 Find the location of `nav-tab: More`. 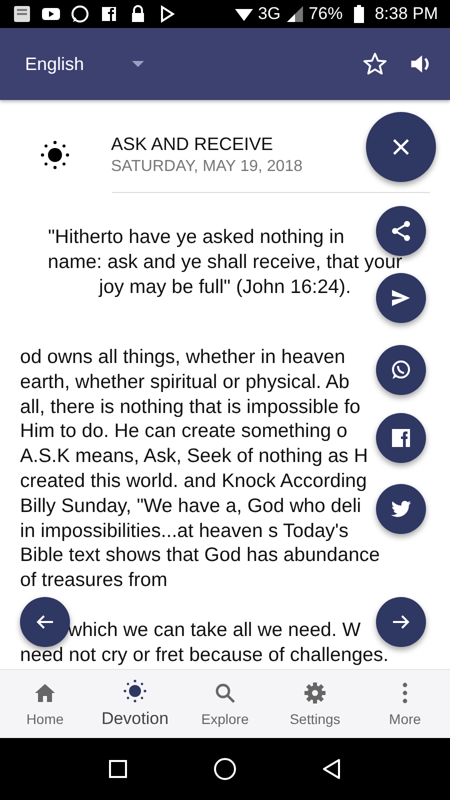

nav-tab: More is located at coordinates (405, 704).